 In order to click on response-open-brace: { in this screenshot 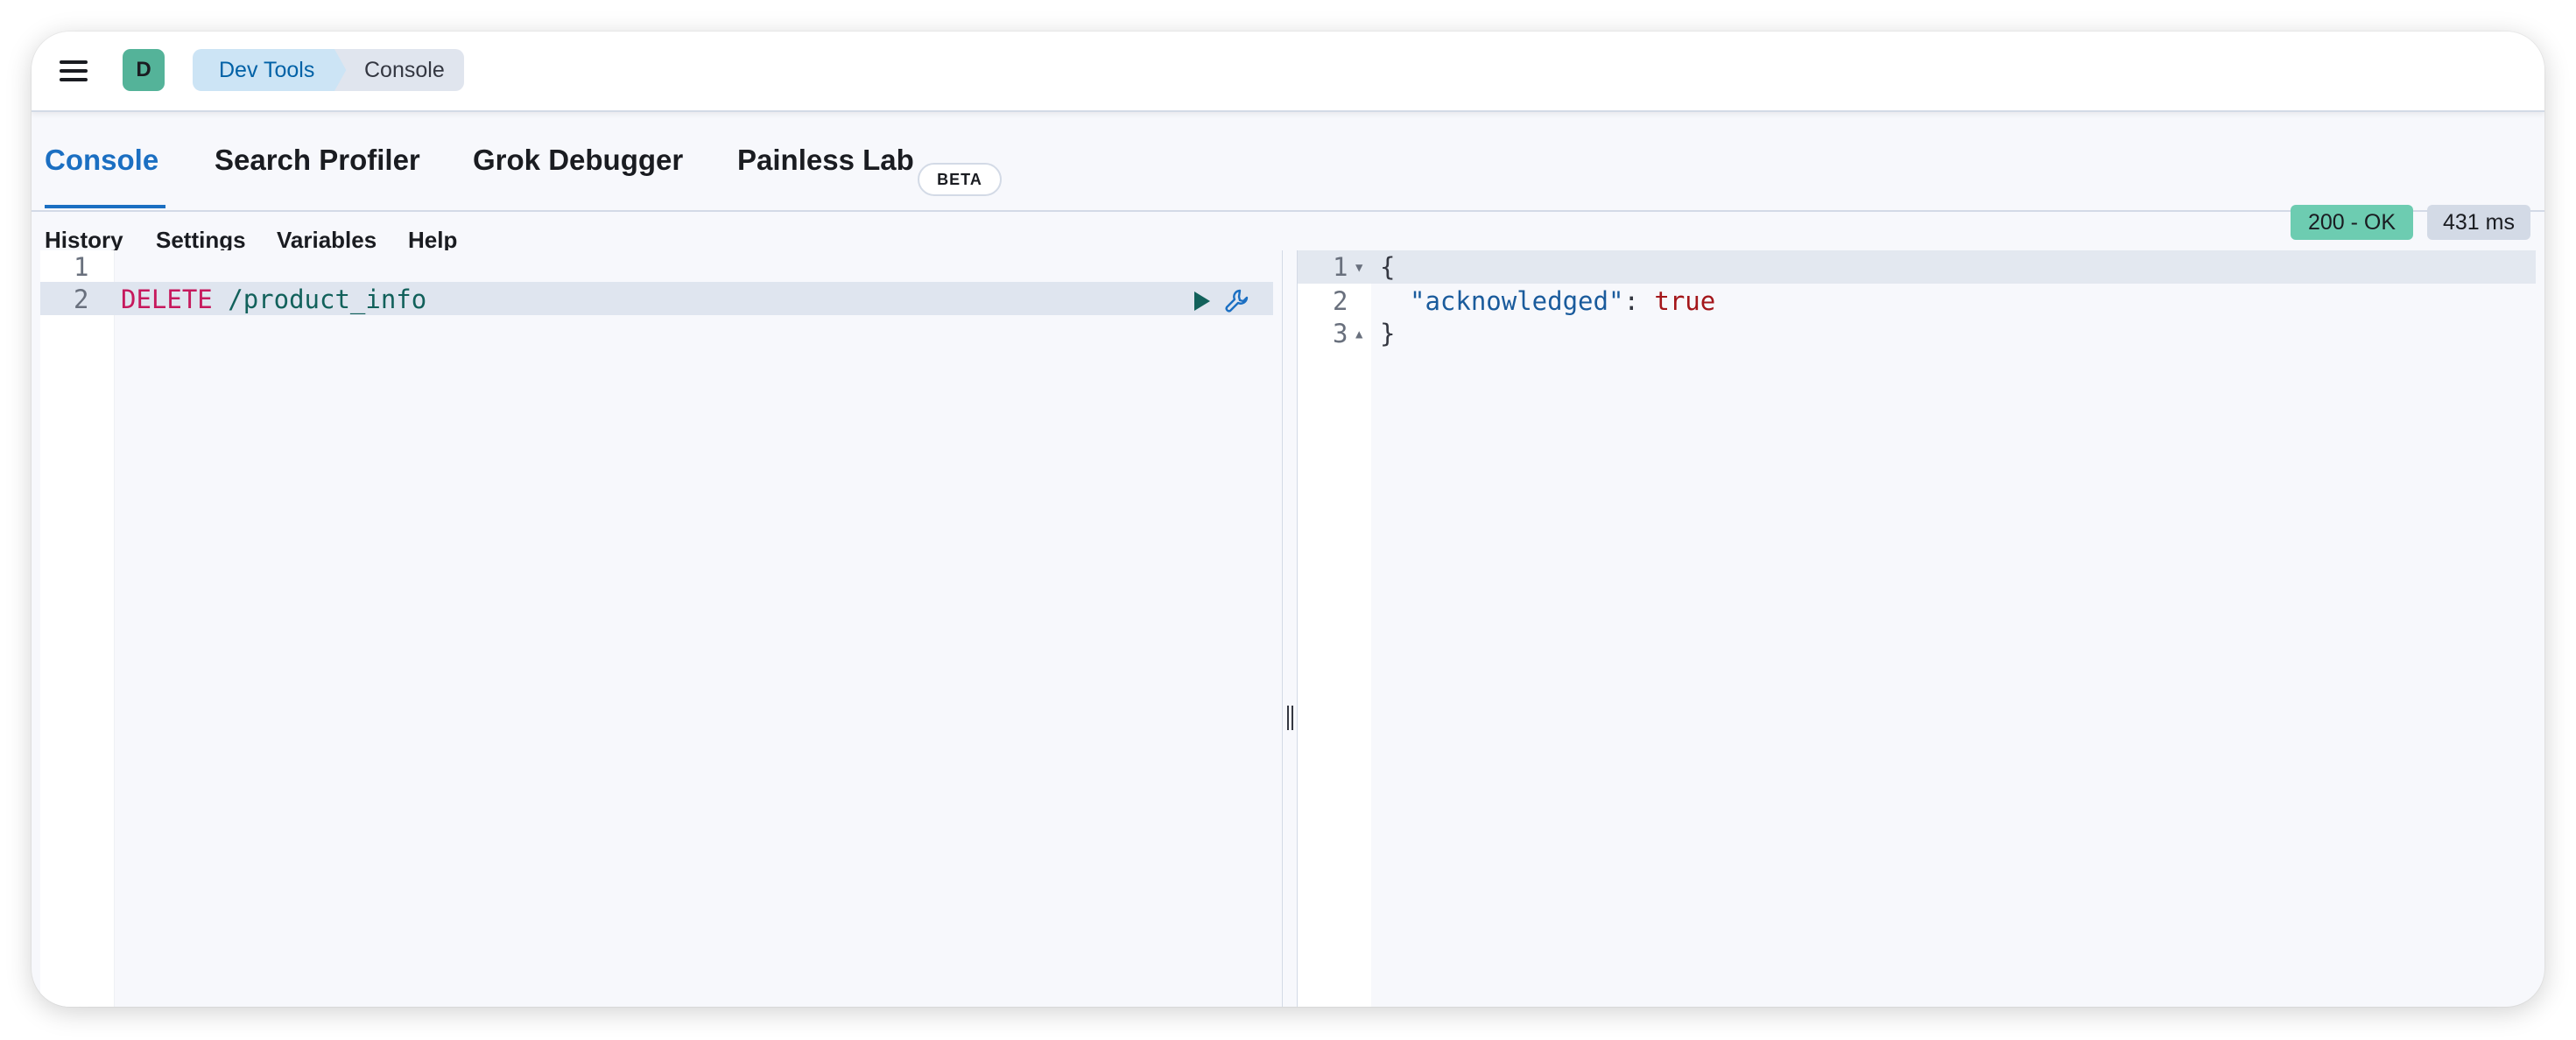, I will do `click(1388, 267)`.